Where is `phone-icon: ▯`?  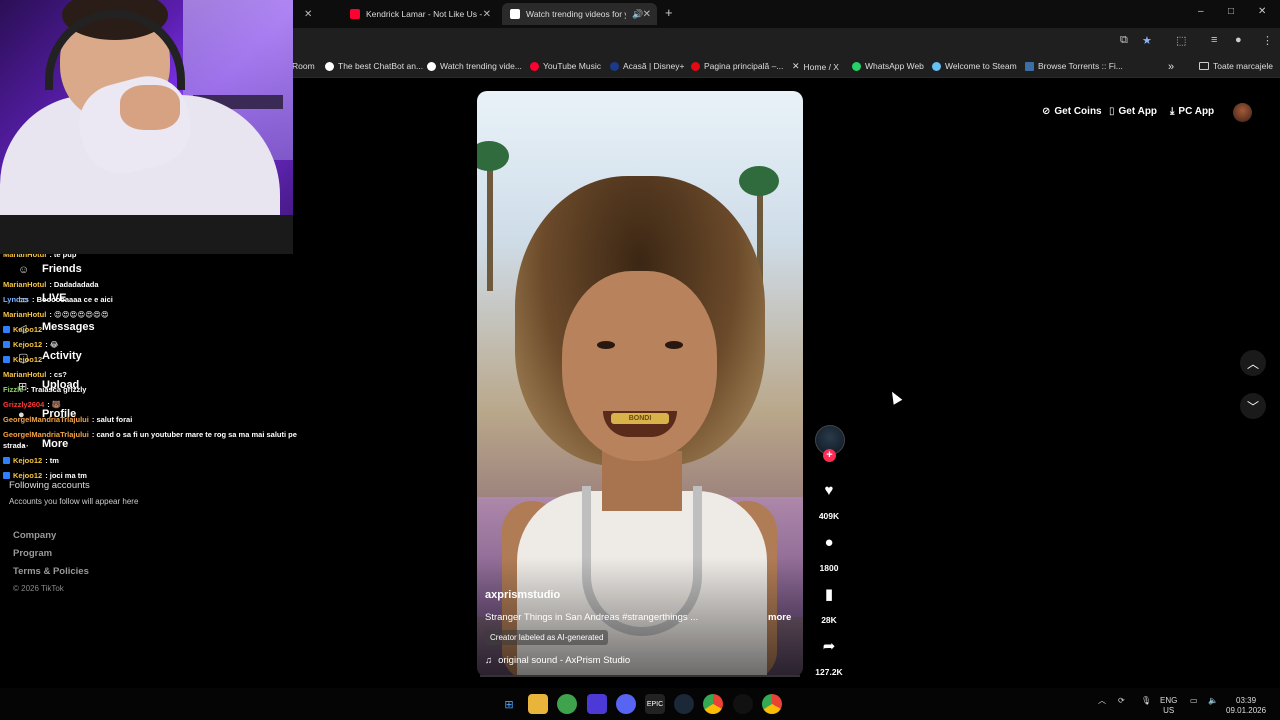 phone-icon: ▯ is located at coordinates (1112, 111).